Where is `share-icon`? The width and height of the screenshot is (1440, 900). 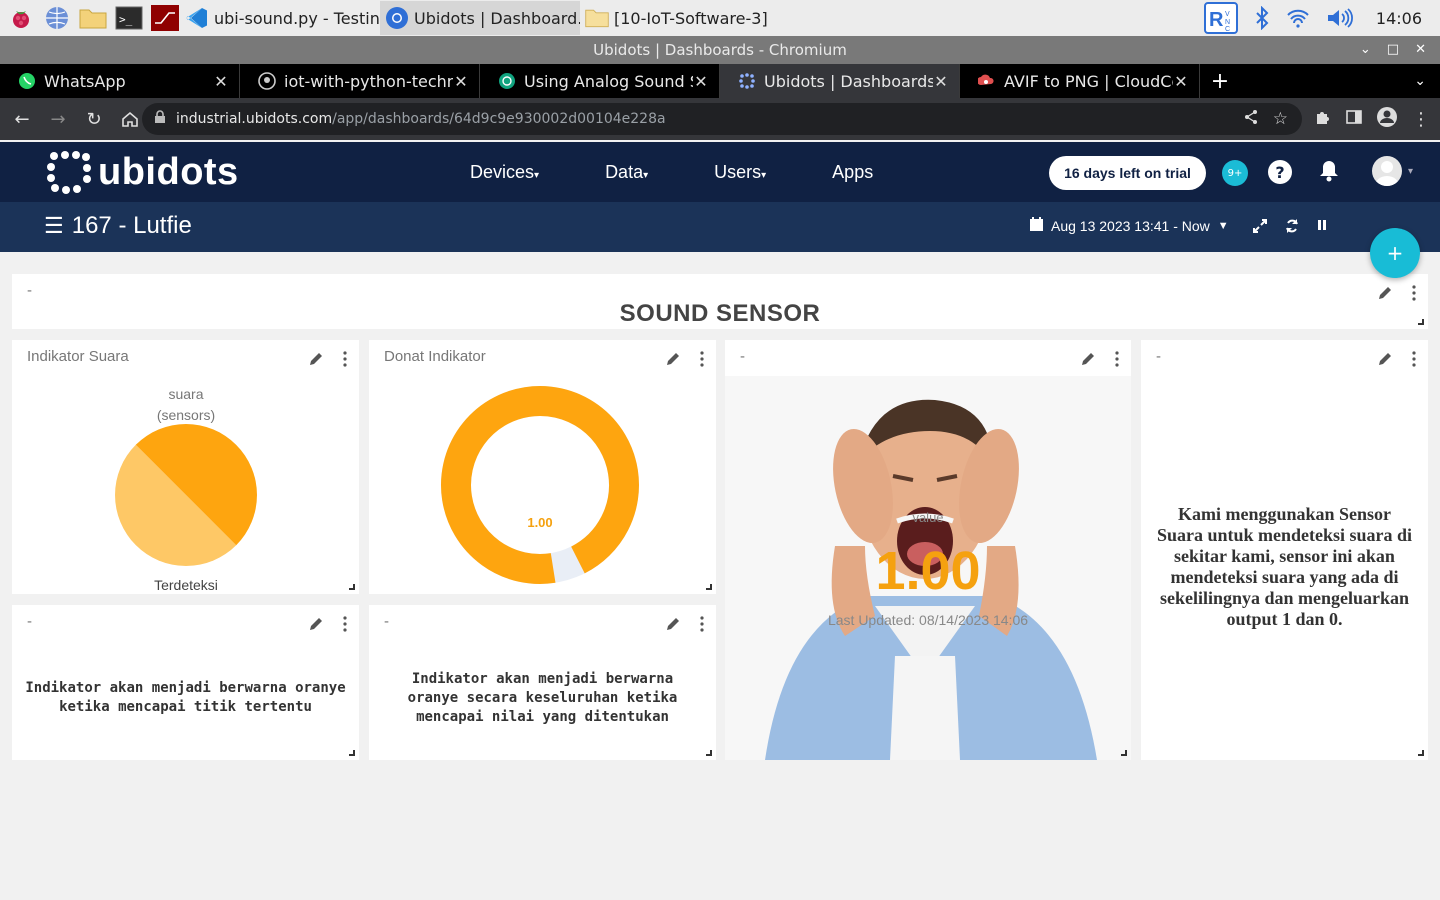
share-icon is located at coordinates (1251, 119).